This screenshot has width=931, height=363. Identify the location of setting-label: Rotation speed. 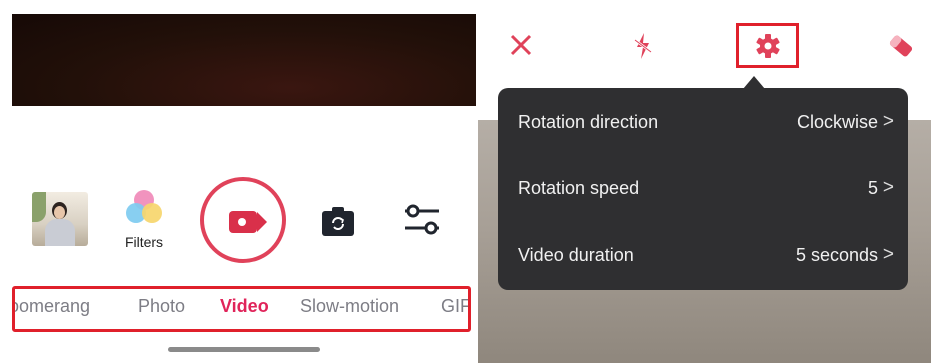
(579, 188).